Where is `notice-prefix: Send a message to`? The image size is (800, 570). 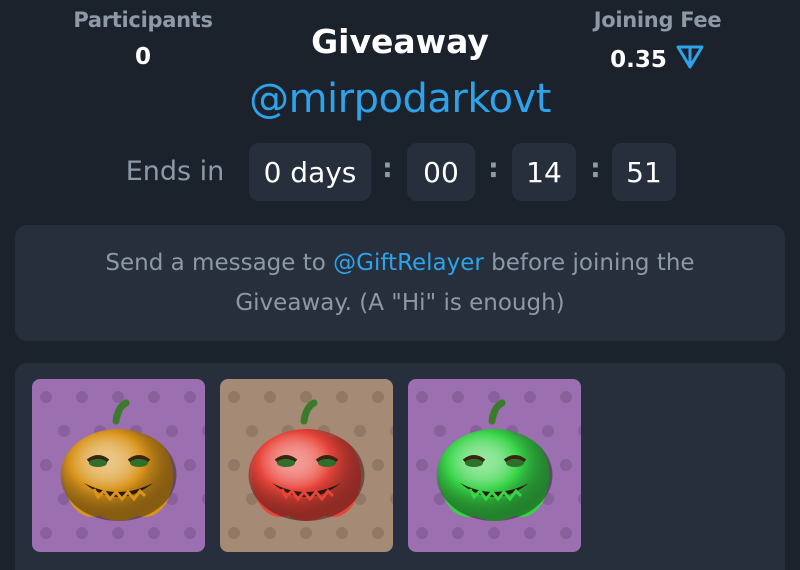
notice-prefix: Send a message to is located at coordinates (219, 263).